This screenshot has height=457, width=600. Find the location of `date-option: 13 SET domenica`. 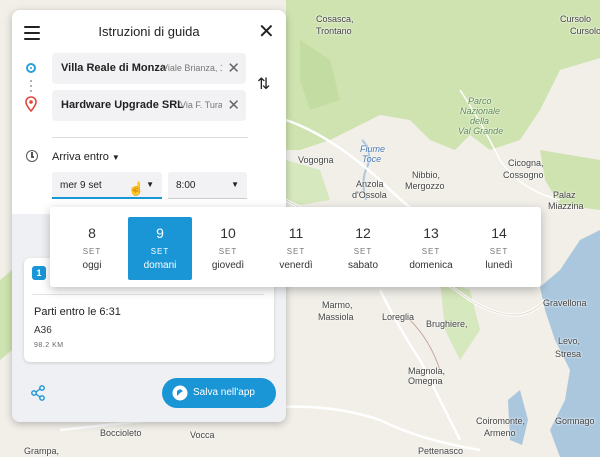

date-option: 13 SET domenica is located at coordinates (431, 248).